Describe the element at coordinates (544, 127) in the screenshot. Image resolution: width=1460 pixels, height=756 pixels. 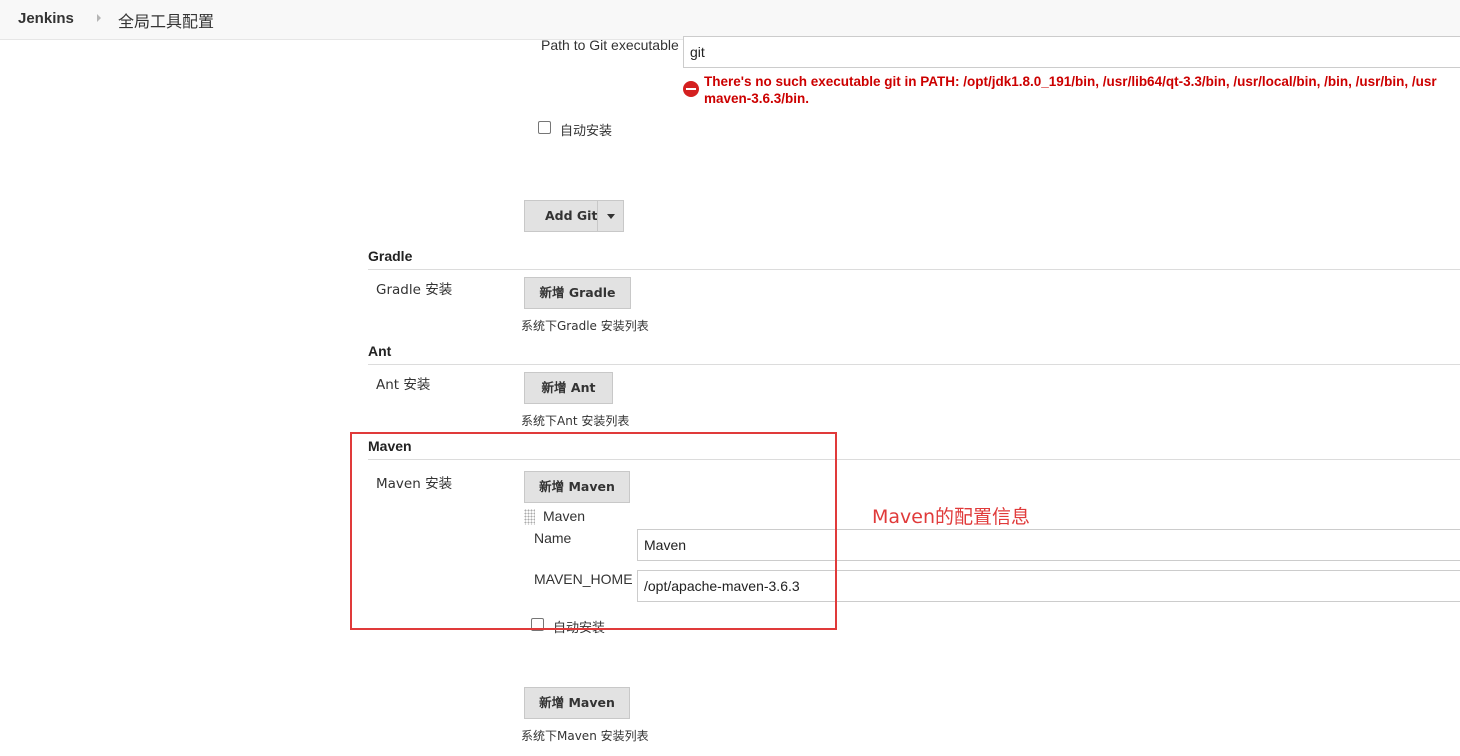
I see `git-auto-install-checkbox` at that location.